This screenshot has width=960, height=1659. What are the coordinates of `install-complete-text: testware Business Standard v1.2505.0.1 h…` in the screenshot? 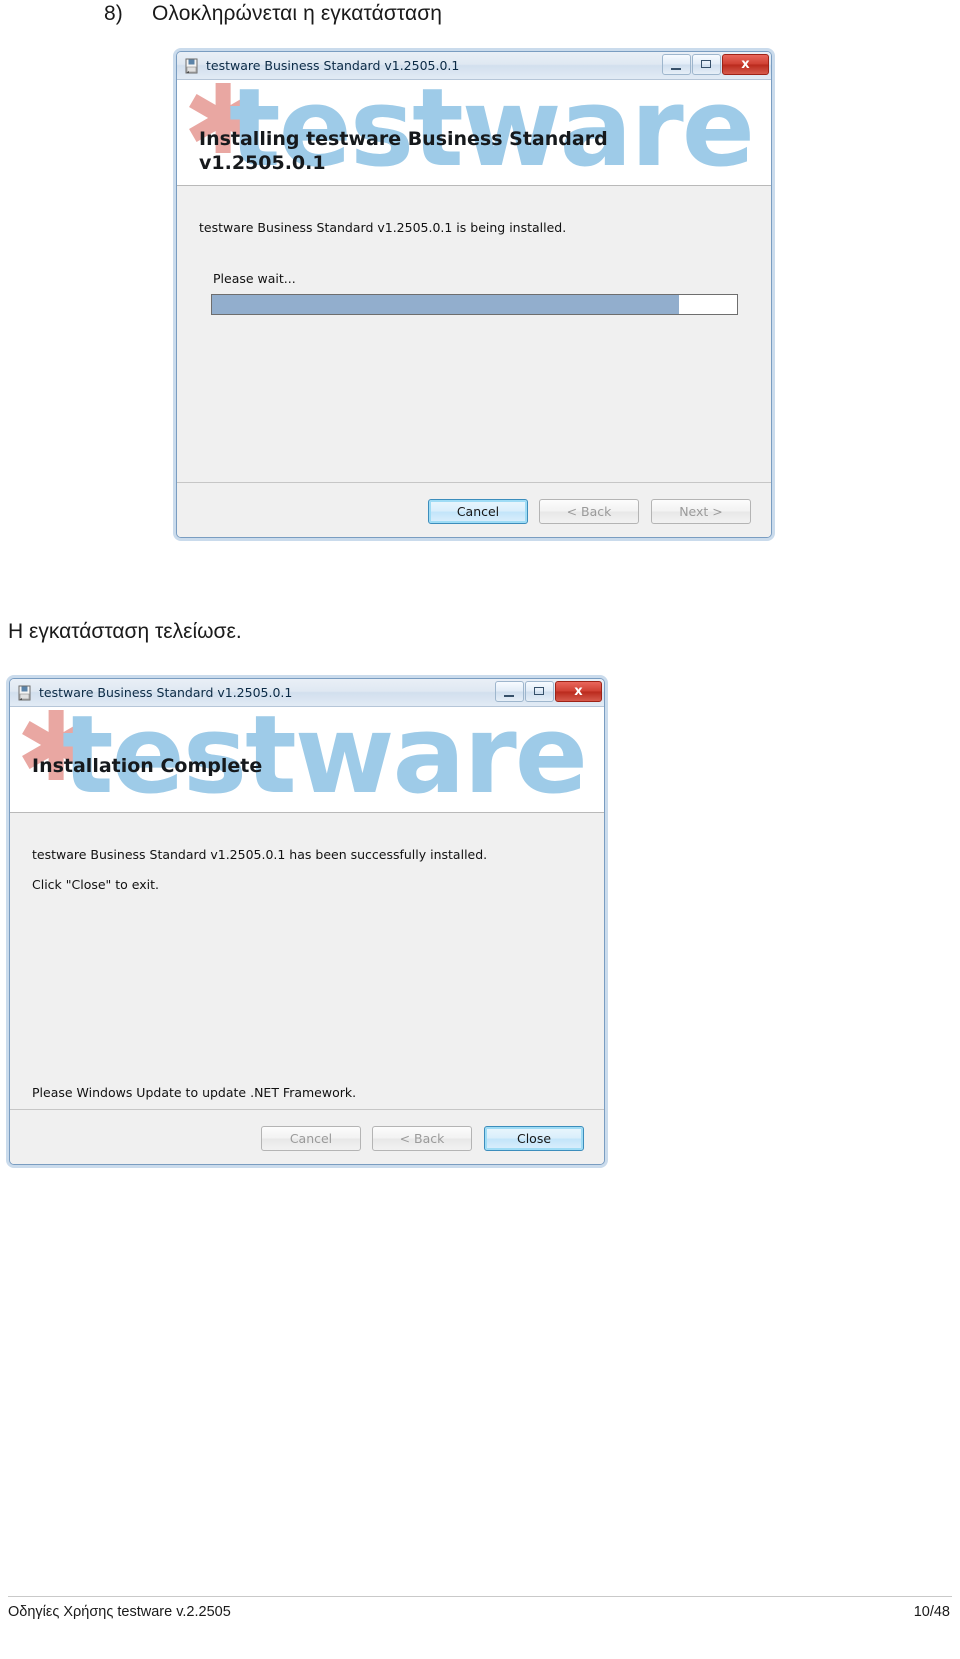 It's located at (260, 854).